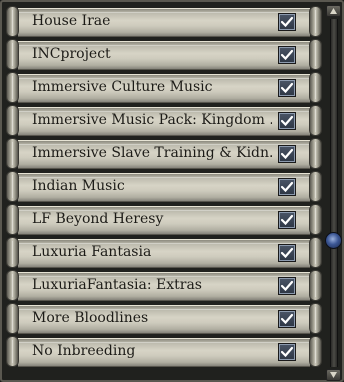  I want to click on mod-row: More Bloodlines, so click(165, 318).